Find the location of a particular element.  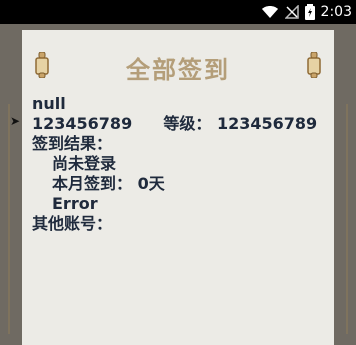

account-id-level-row: 123456789 等级： 123456789 is located at coordinates (182, 124).